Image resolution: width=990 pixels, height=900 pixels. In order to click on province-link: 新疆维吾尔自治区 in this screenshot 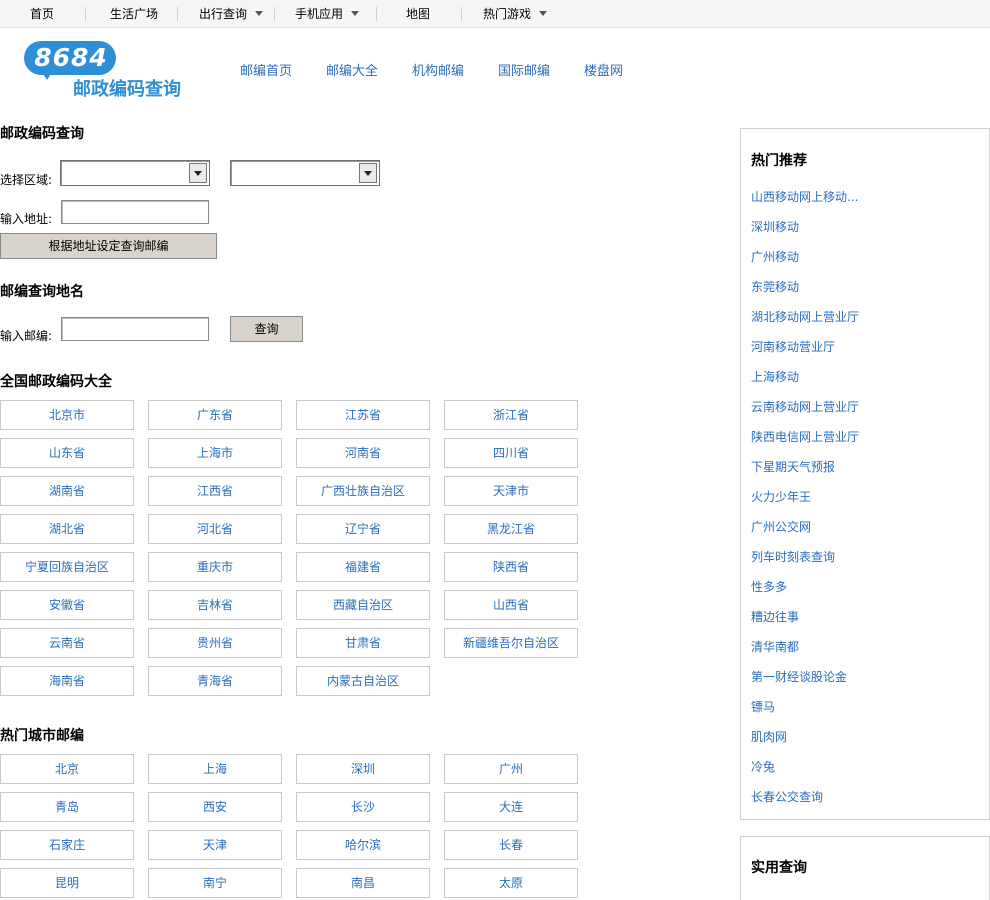, I will do `click(511, 643)`.